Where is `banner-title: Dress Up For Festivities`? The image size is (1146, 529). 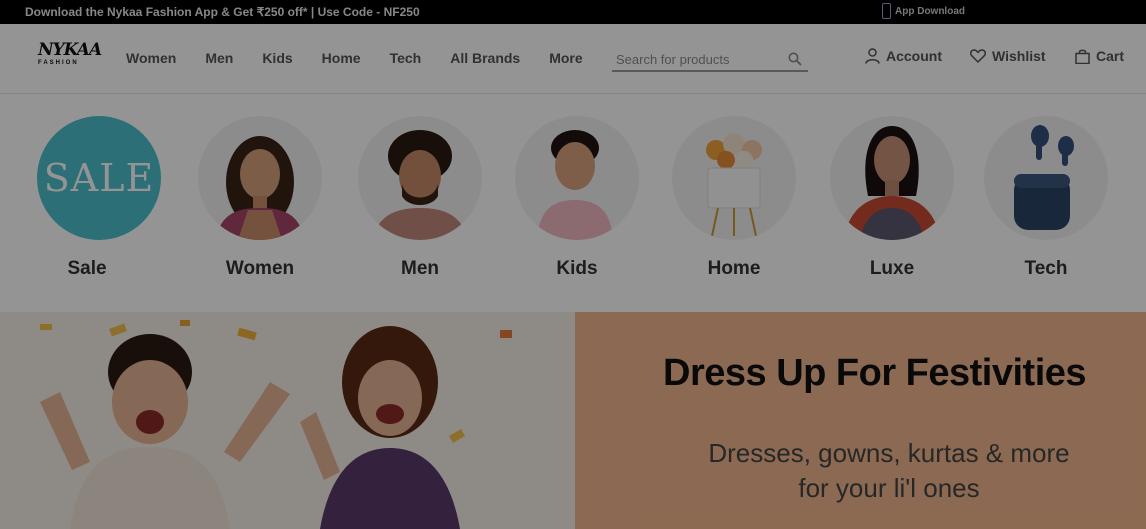 banner-title: Dress Up For Festivities is located at coordinates (875, 373).